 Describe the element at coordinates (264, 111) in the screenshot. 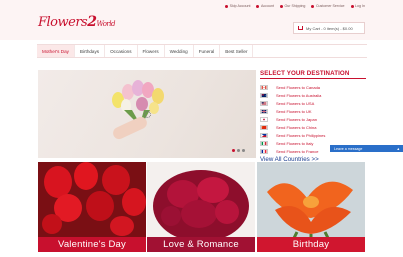

I see `uk-flag-icon` at that location.